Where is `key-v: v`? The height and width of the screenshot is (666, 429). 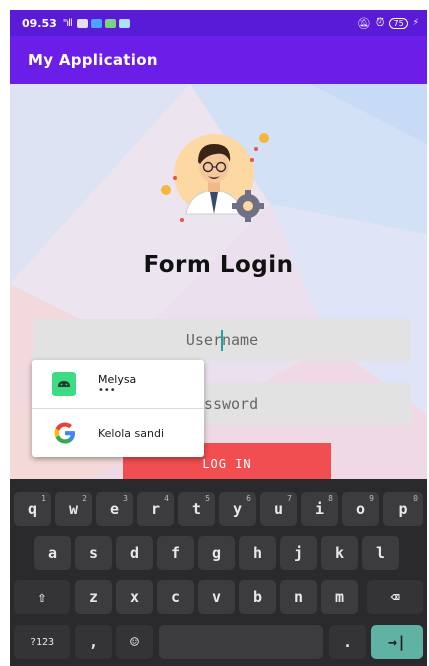
key-v: v is located at coordinates (216, 597).